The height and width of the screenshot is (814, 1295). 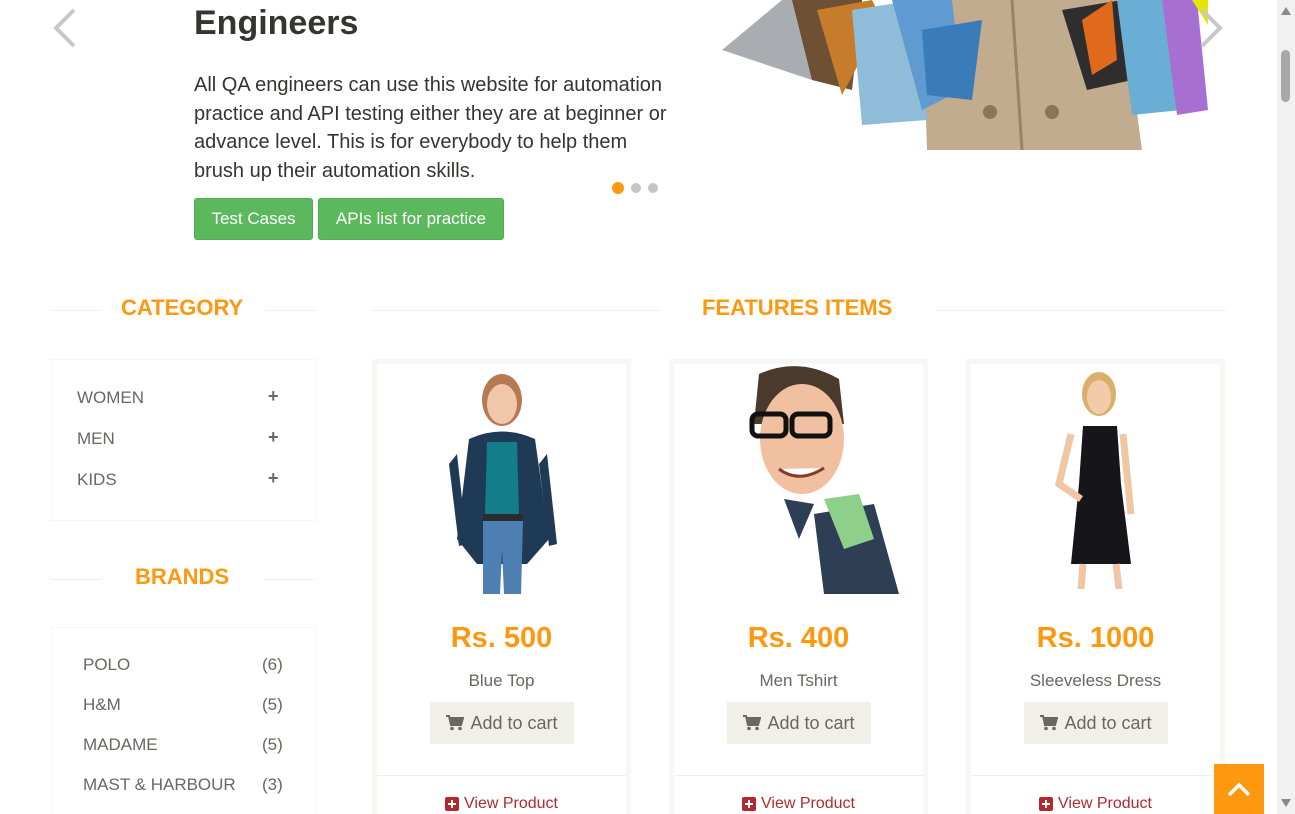 I want to click on category-title-line-right, so click(x=290, y=310).